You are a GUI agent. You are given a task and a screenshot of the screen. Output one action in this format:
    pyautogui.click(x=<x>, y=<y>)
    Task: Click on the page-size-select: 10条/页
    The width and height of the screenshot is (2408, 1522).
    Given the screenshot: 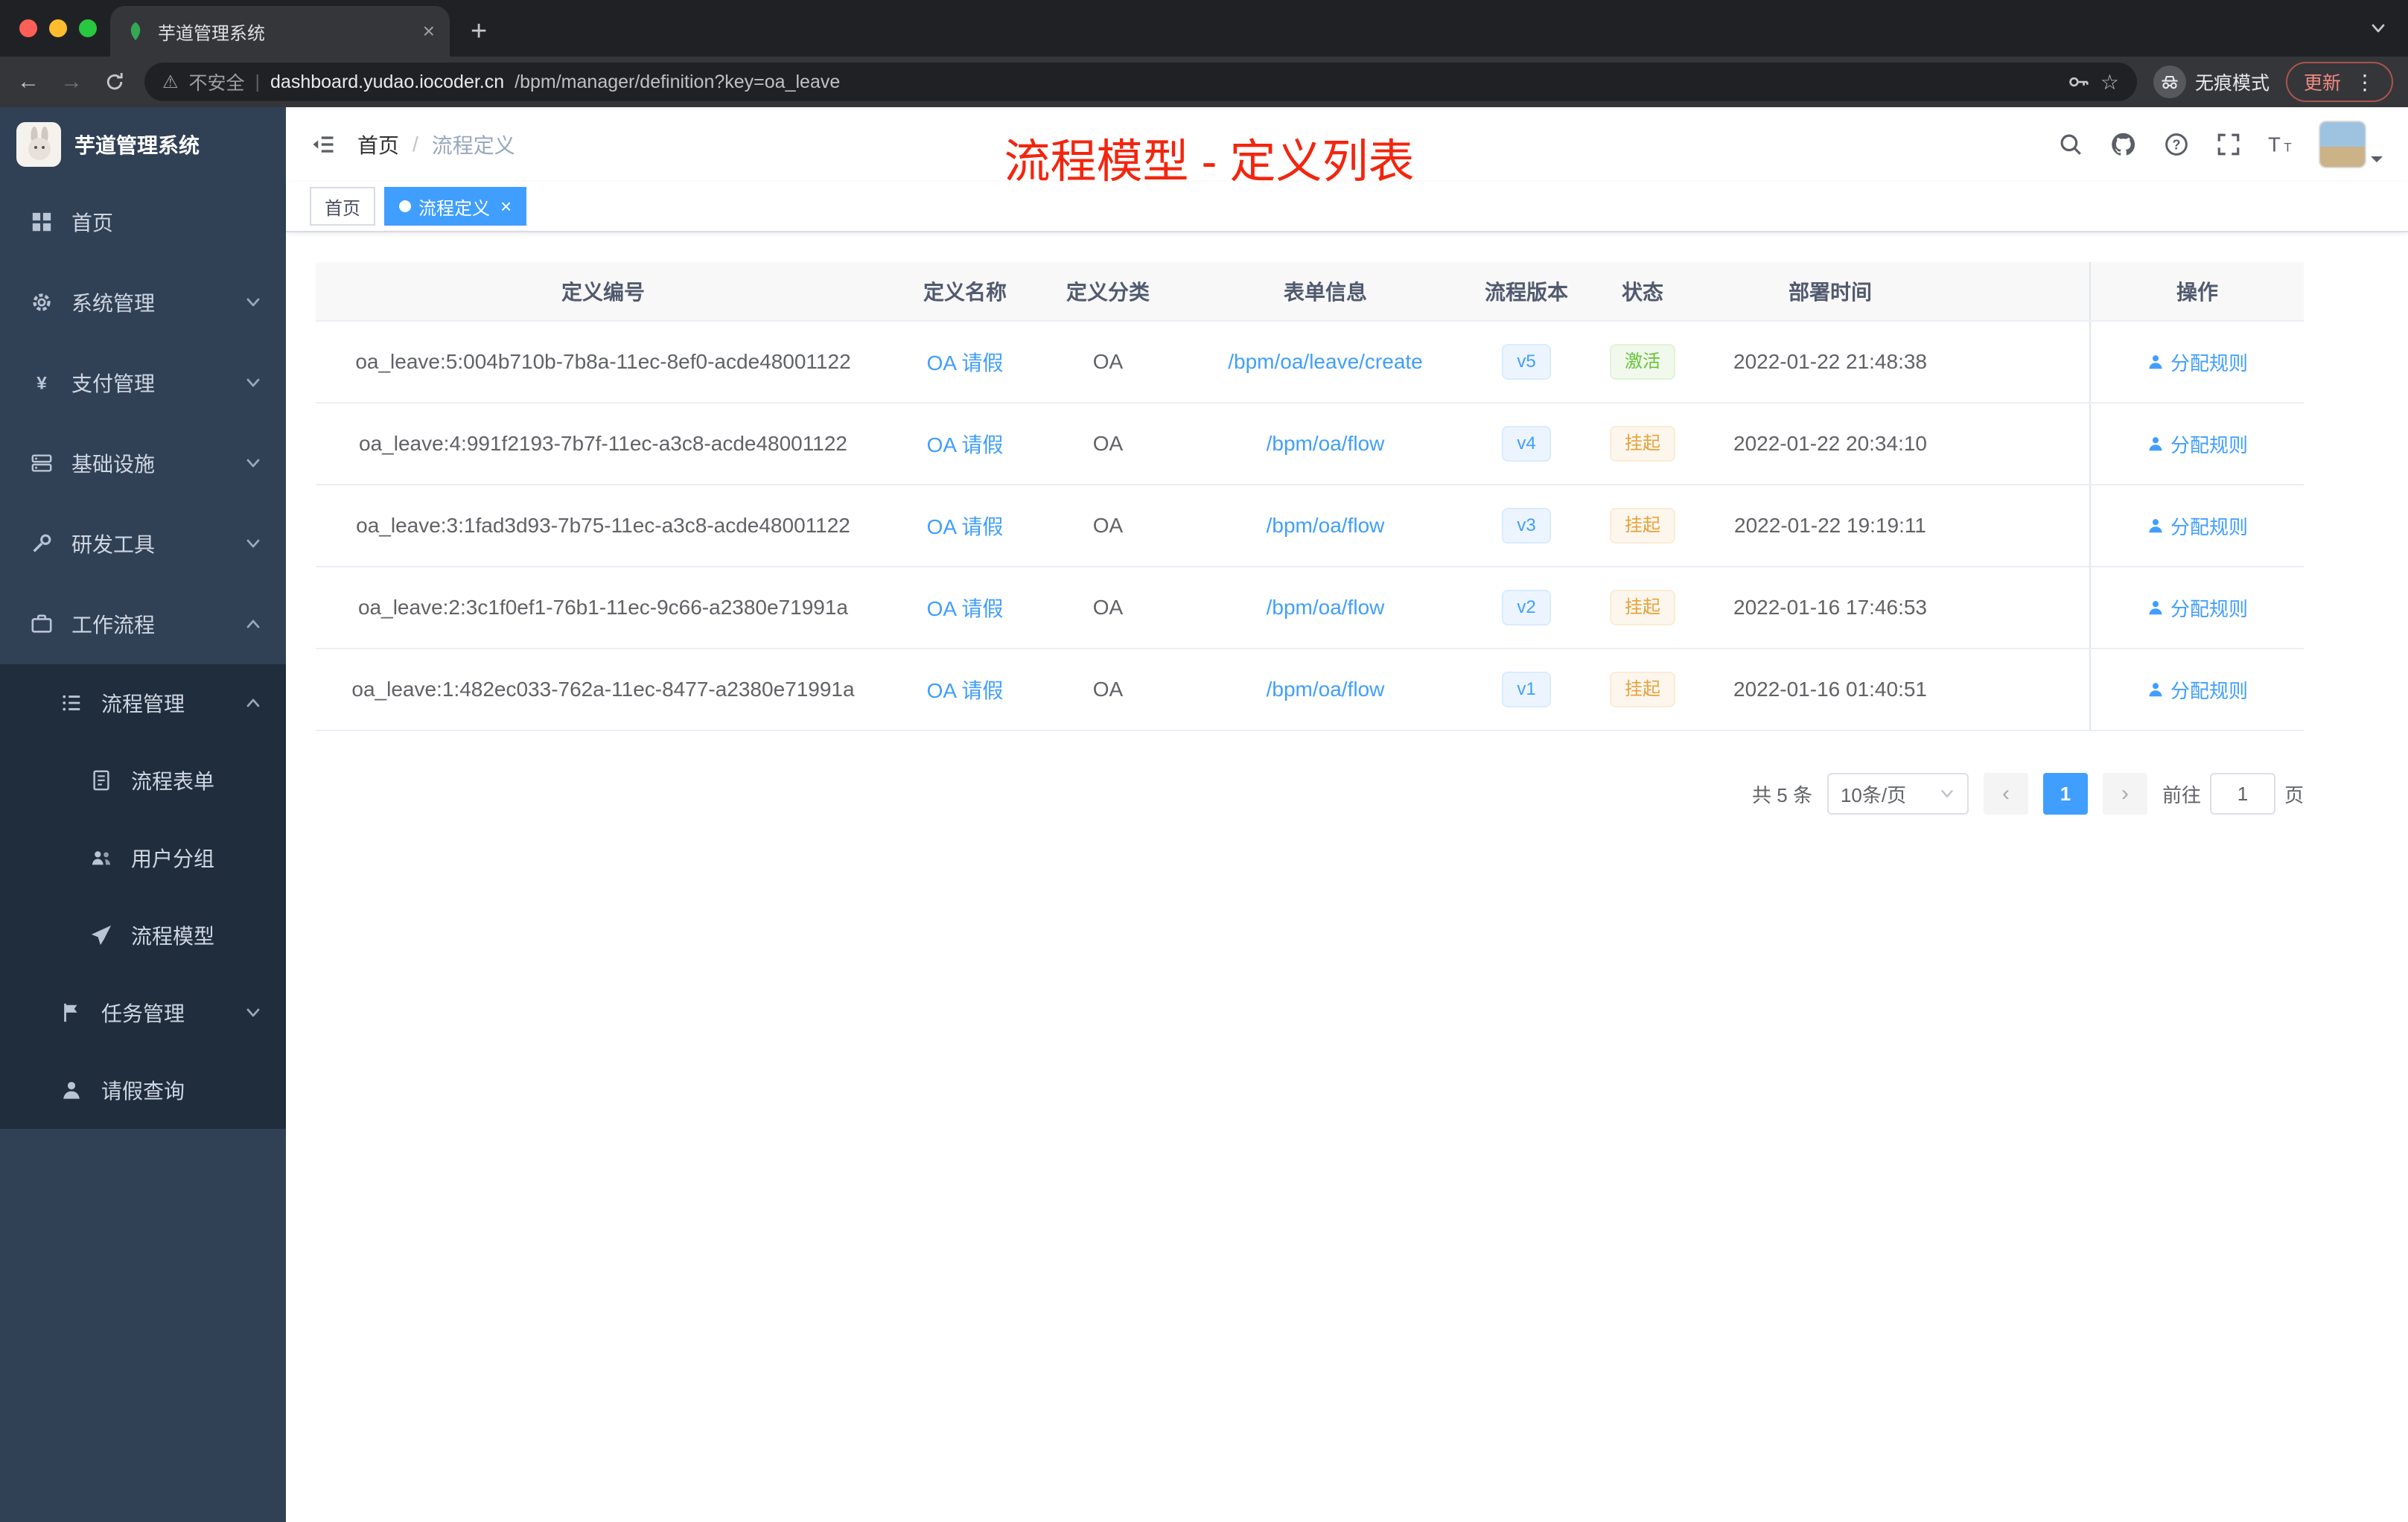 What is the action you would take?
    pyautogui.click(x=1897, y=794)
    